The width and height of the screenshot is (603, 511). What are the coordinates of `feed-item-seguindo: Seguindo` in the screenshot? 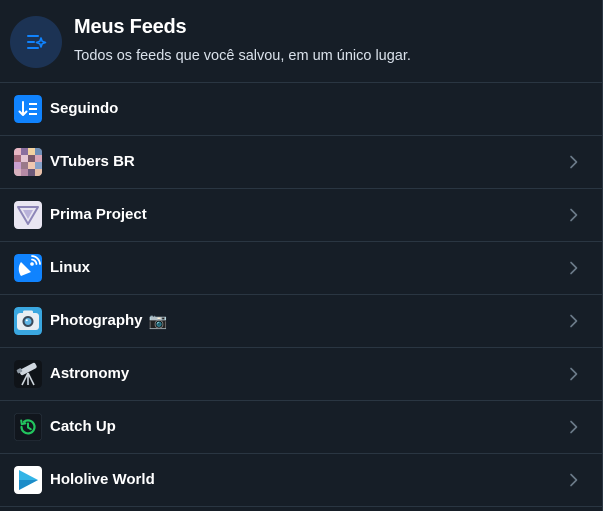 It's located at (301, 109).